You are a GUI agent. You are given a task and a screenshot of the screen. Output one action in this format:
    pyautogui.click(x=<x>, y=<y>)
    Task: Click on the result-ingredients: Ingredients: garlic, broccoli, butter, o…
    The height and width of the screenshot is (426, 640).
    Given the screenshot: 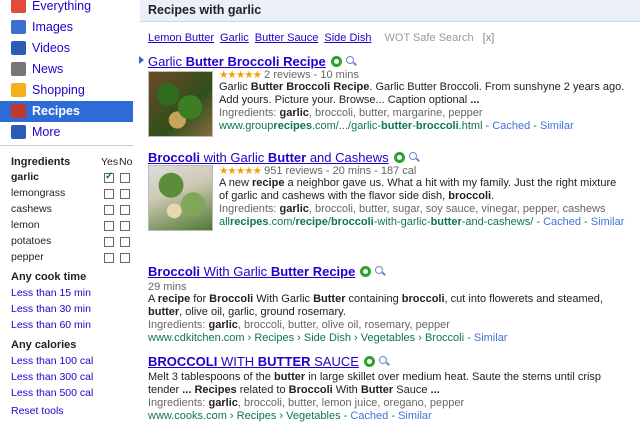 What is the action you would take?
    pyautogui.click(x=299, y=325)
    